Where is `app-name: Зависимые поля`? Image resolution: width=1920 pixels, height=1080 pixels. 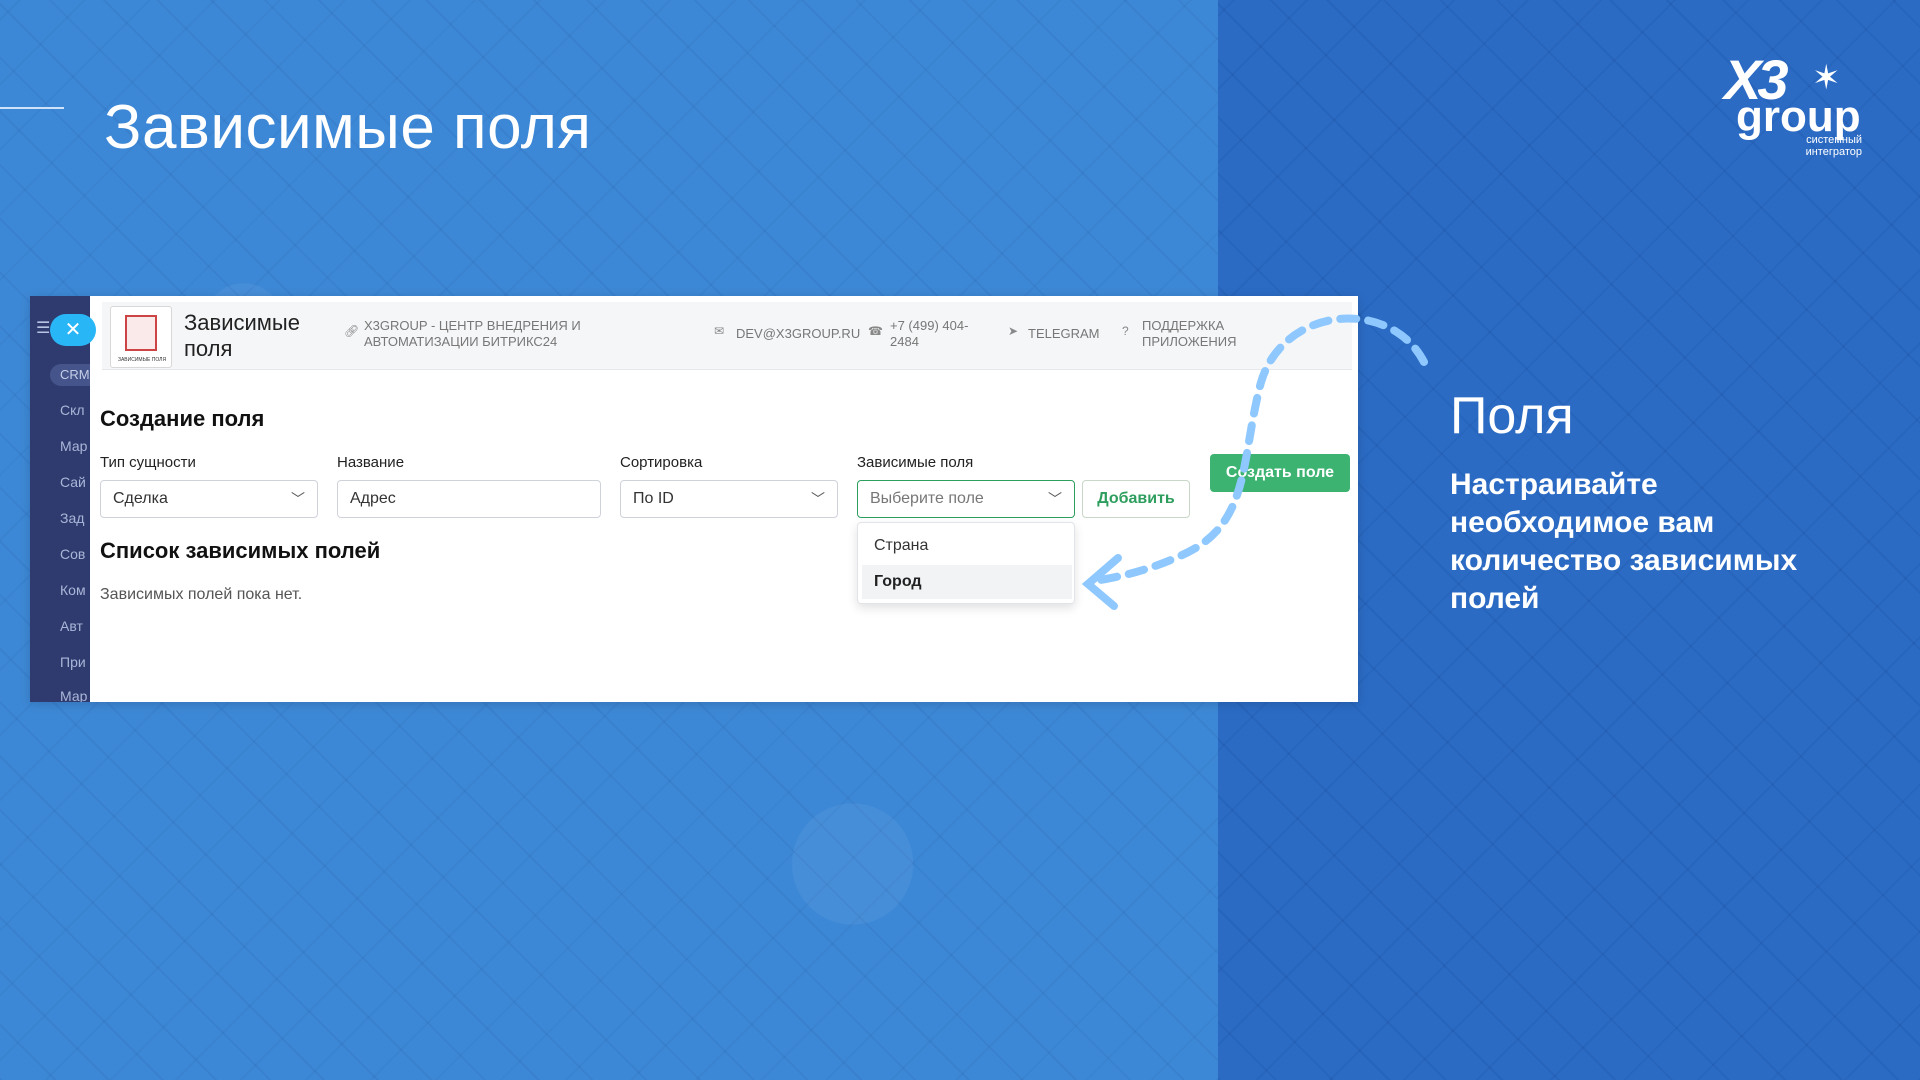
app-name: Зависимые поля is located at coordinates (242, 335).